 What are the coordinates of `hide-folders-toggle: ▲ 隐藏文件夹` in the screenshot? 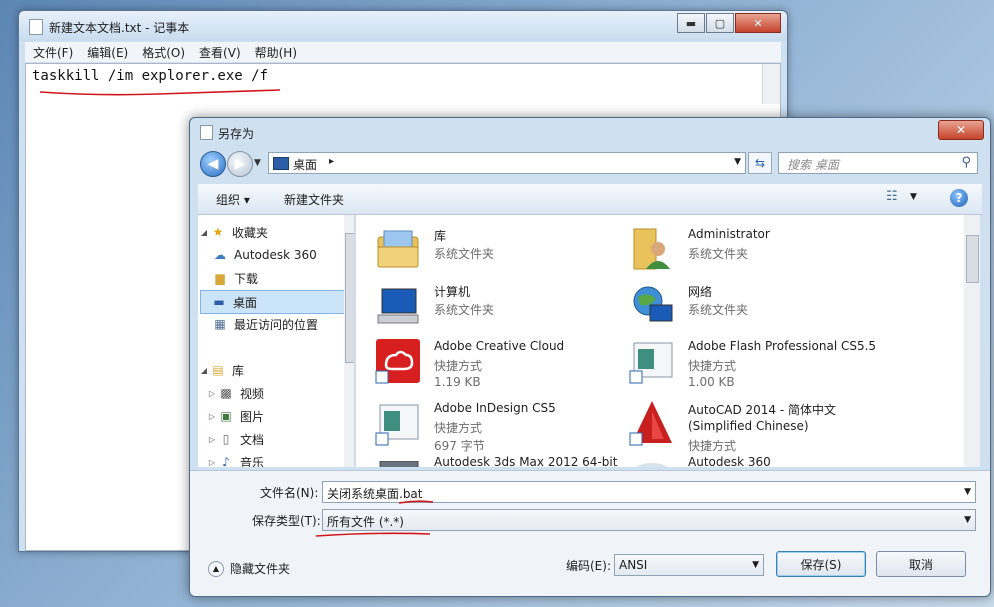 It's located at (249, 568).